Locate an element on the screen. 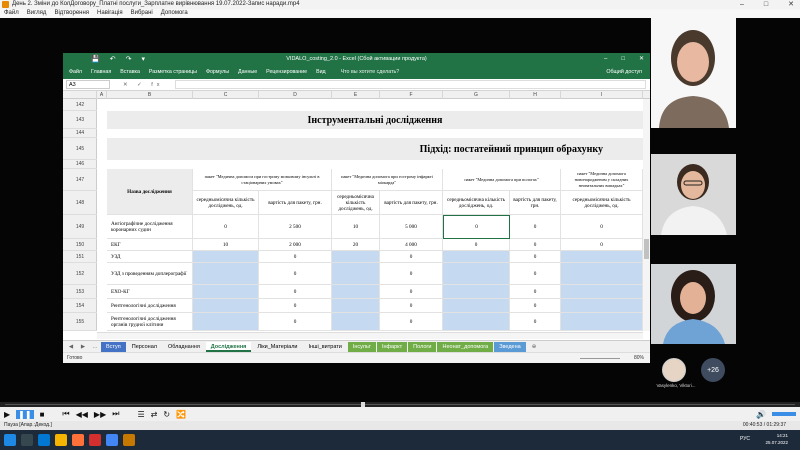  cell-d155: 0 is located at coordinates (295, 322).